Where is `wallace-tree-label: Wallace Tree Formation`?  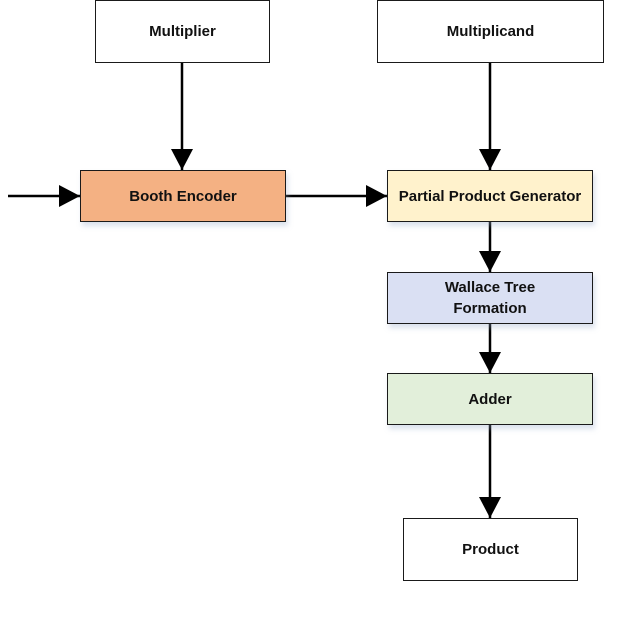 wallace-tree-label: Wallace Tree Formation is located at coordinates (490, 298).